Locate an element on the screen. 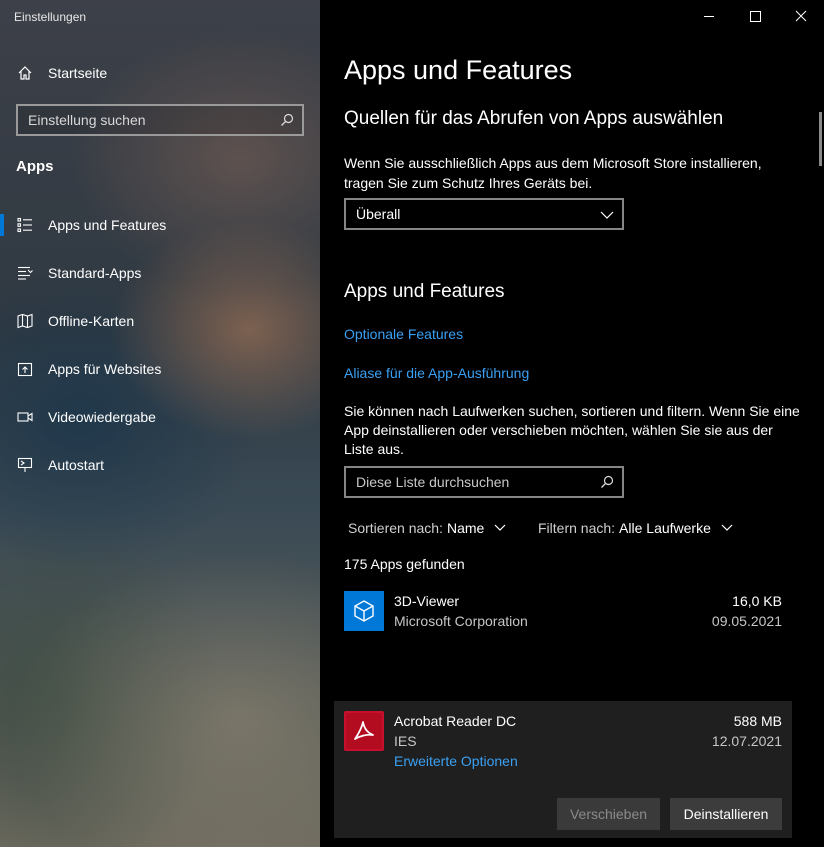 This screenshot has height=847, width=824. filter-dropdown: Filtern nach: Alle Laufwerke is located at coordinates (635, 528).